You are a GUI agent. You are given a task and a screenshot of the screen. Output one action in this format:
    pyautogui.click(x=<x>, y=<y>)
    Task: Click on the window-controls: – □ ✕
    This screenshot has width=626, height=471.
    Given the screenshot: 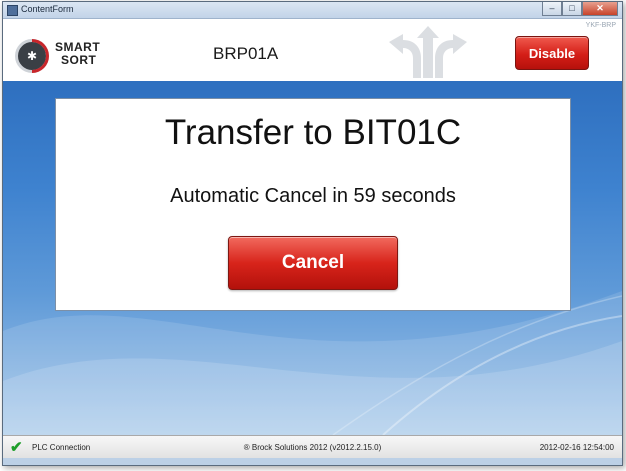 What is the action you would take?
    pyautogui.click(x=580, y=9)
    